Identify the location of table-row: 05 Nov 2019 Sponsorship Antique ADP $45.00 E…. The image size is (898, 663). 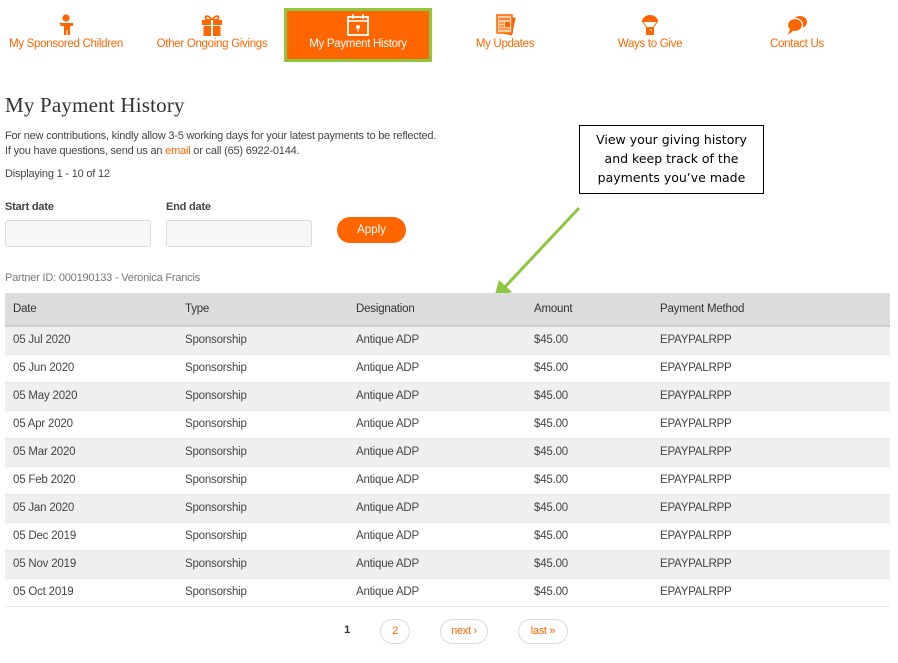
(447, 564).